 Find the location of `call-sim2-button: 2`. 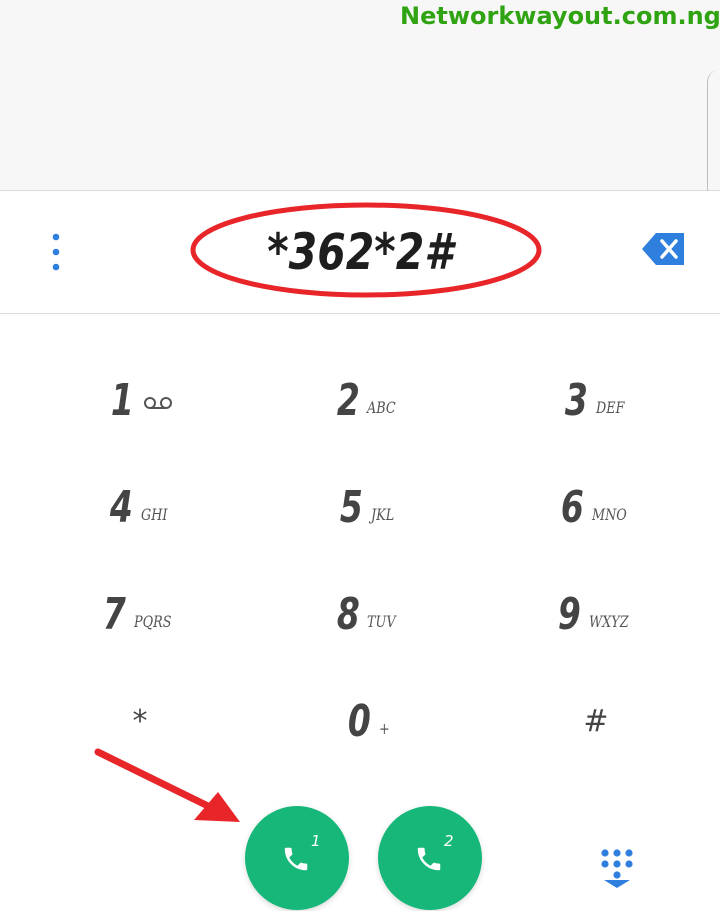

call-sim2-button: 2 is located at coordinates (430, 858).